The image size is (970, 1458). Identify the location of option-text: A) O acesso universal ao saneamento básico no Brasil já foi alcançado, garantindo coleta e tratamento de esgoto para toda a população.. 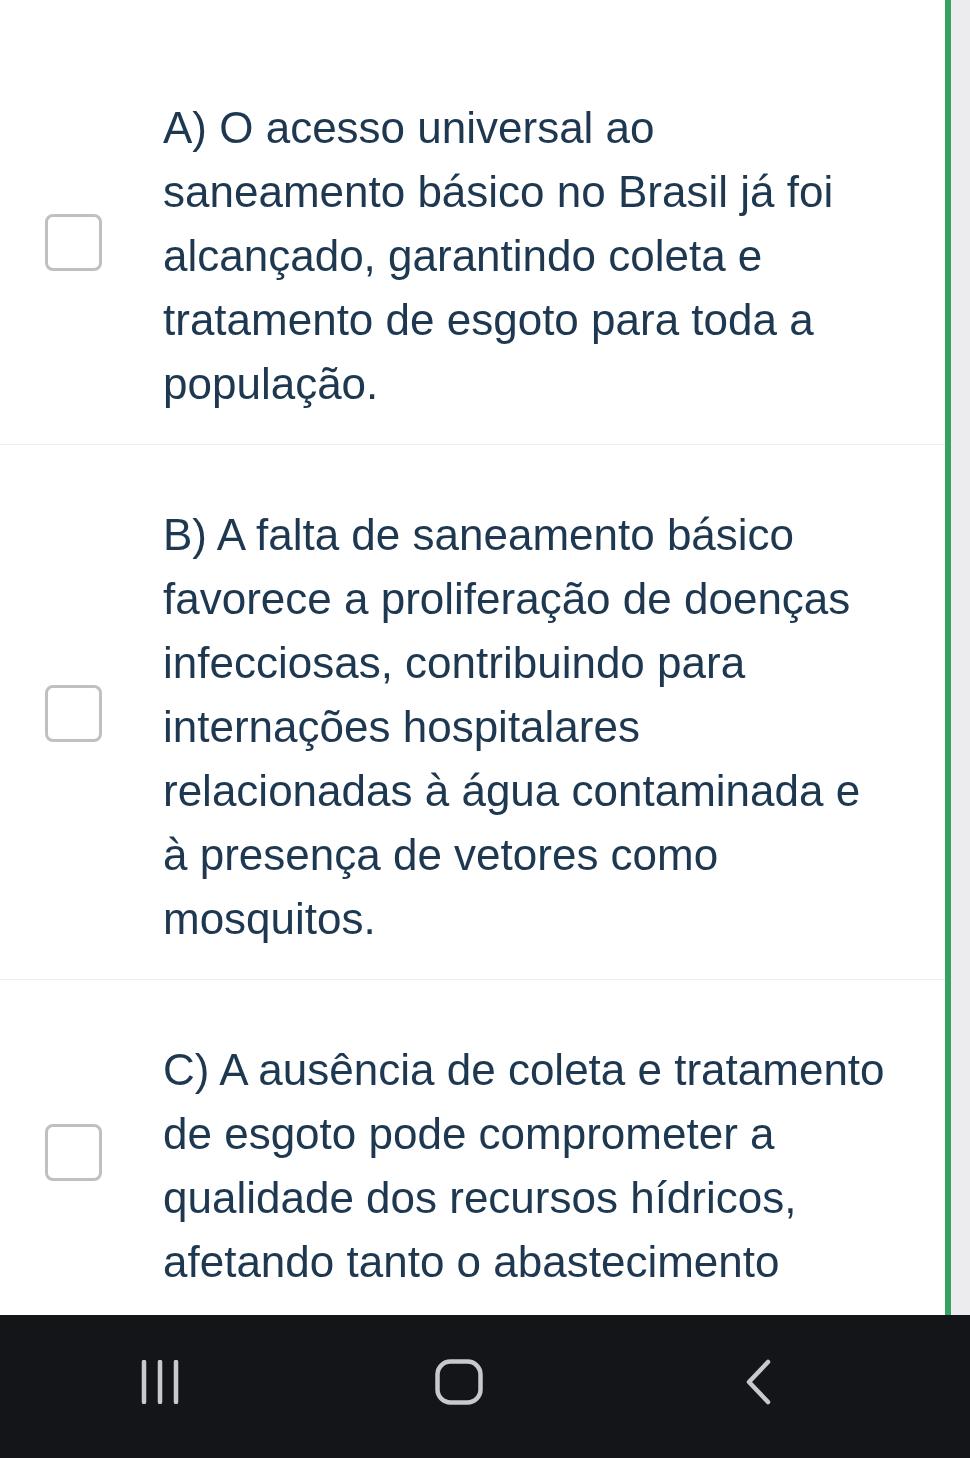
(499, 256).